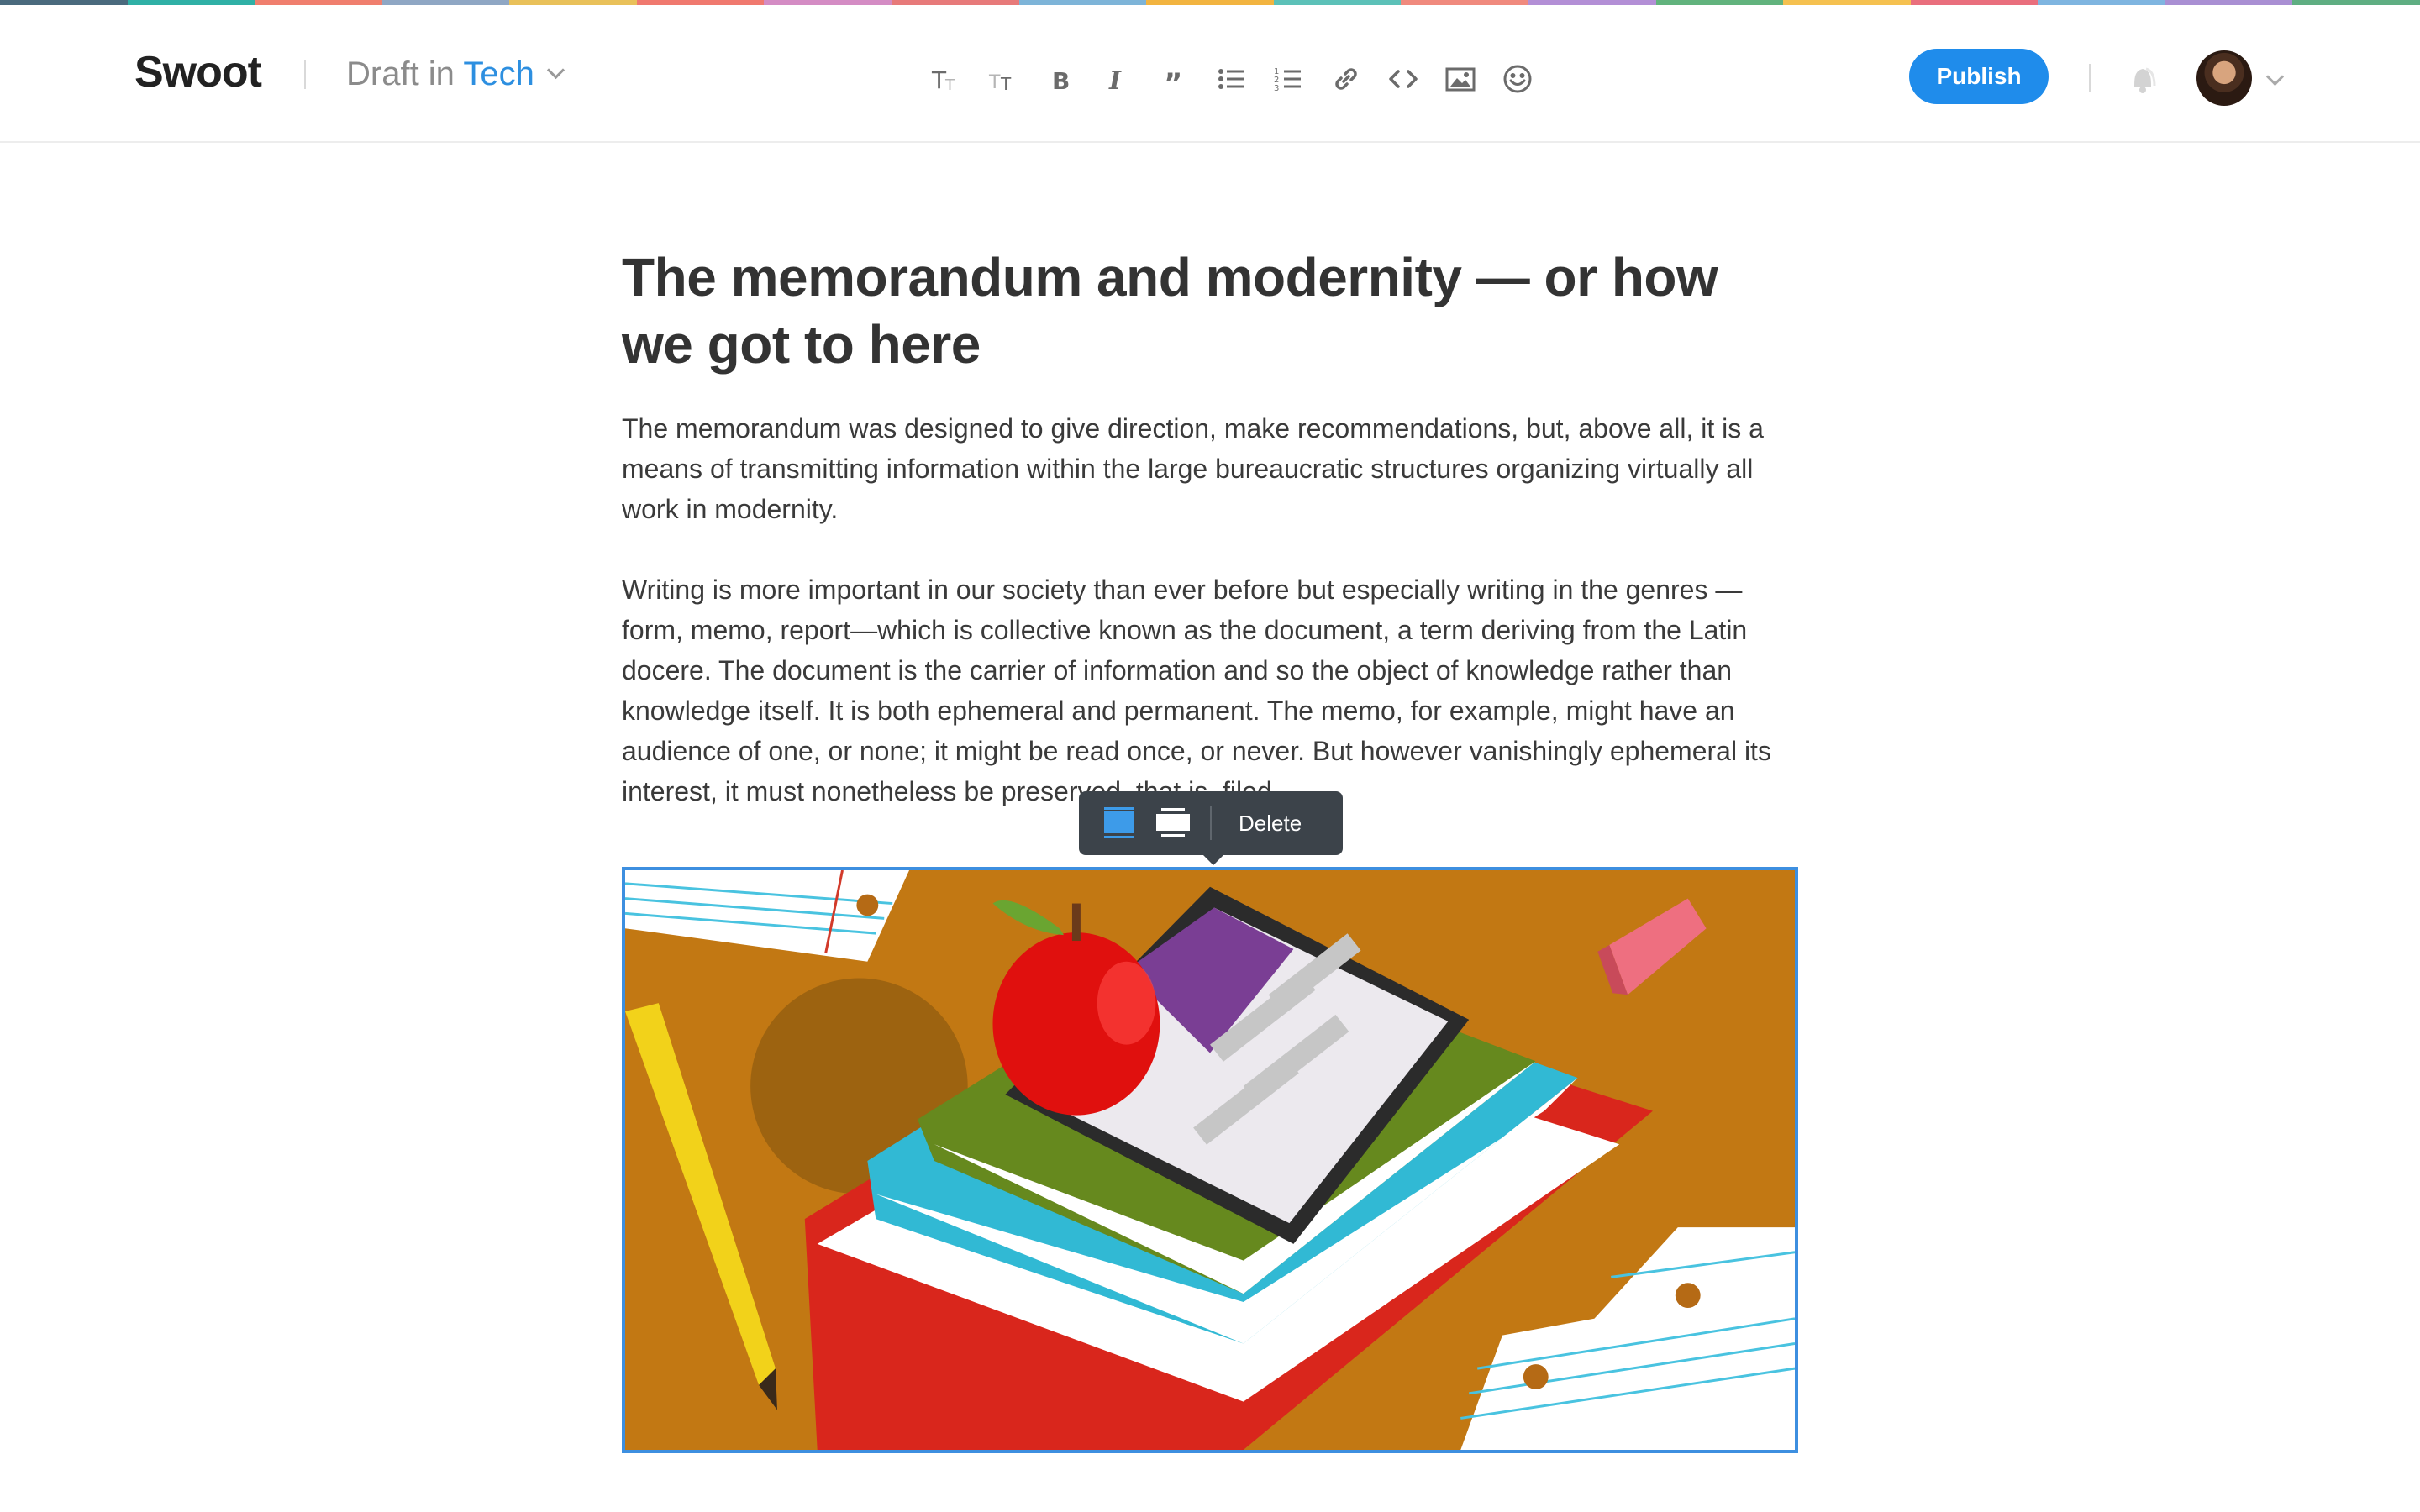 The image size is (2420, 1512). Describe the element at coordinates (1276, 88) in the screenshot. I see `svg-text: 3` at that location.